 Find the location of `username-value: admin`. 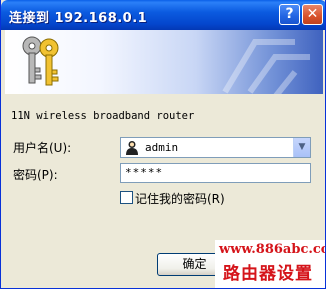

username-value: admin is located at coordinates (162, 147).